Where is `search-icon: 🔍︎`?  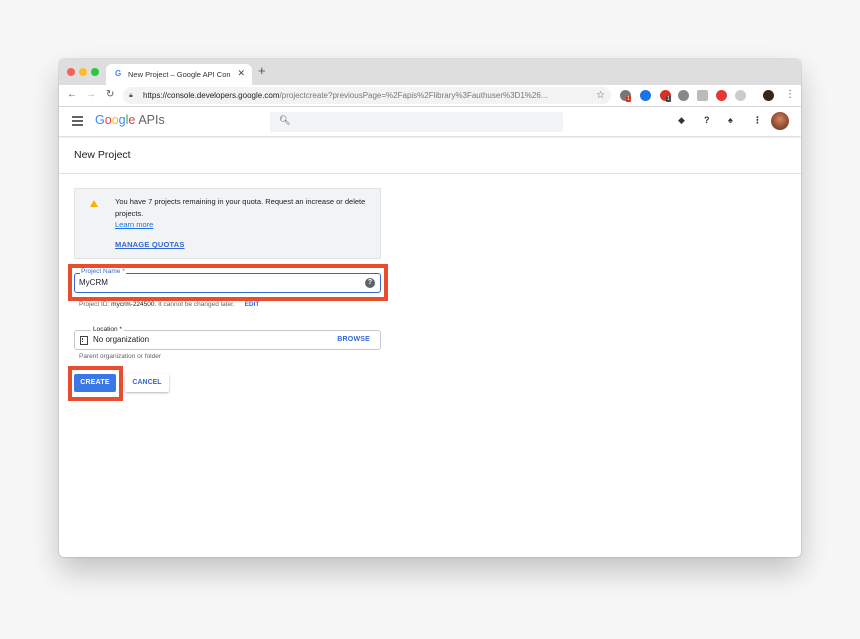 search-icon: 🔍︎ is located at coordinates (285, 120).